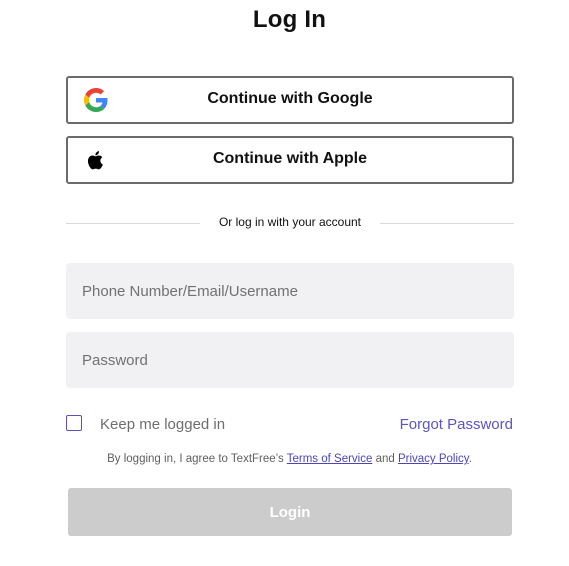 The height and width of the screenshot is (566, 569). I want to click on divider-text: Or log in with your account, so click(290, 222).